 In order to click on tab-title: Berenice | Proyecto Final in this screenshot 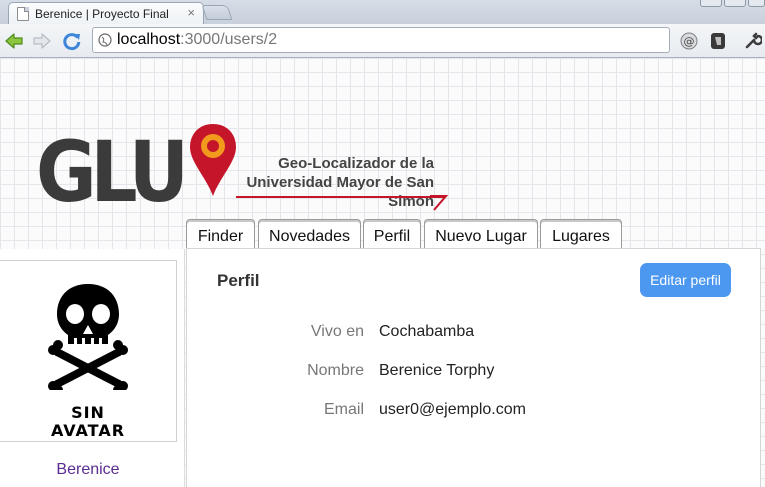, I will do `click(102, 14)`.